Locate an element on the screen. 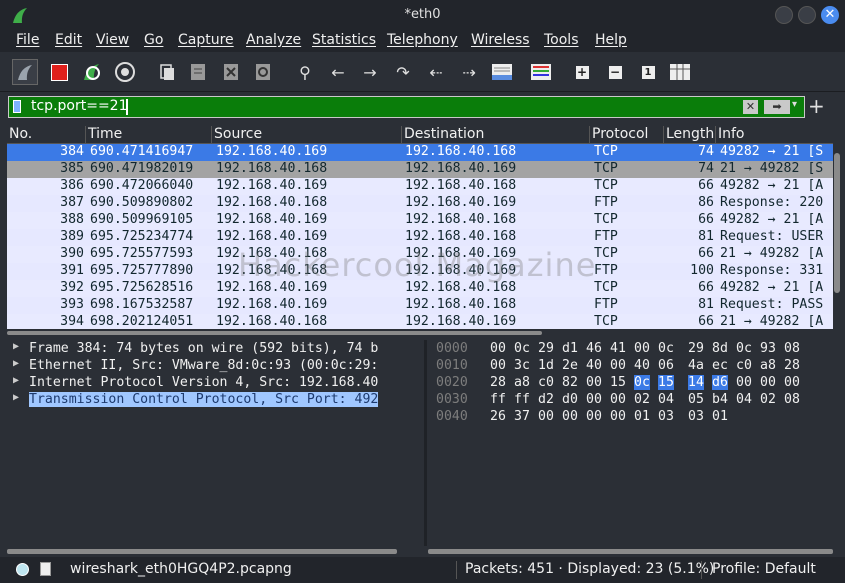 The width and height of the screenshot is (845, 583). capture-comment-icon is located at coordinates (45, 569).